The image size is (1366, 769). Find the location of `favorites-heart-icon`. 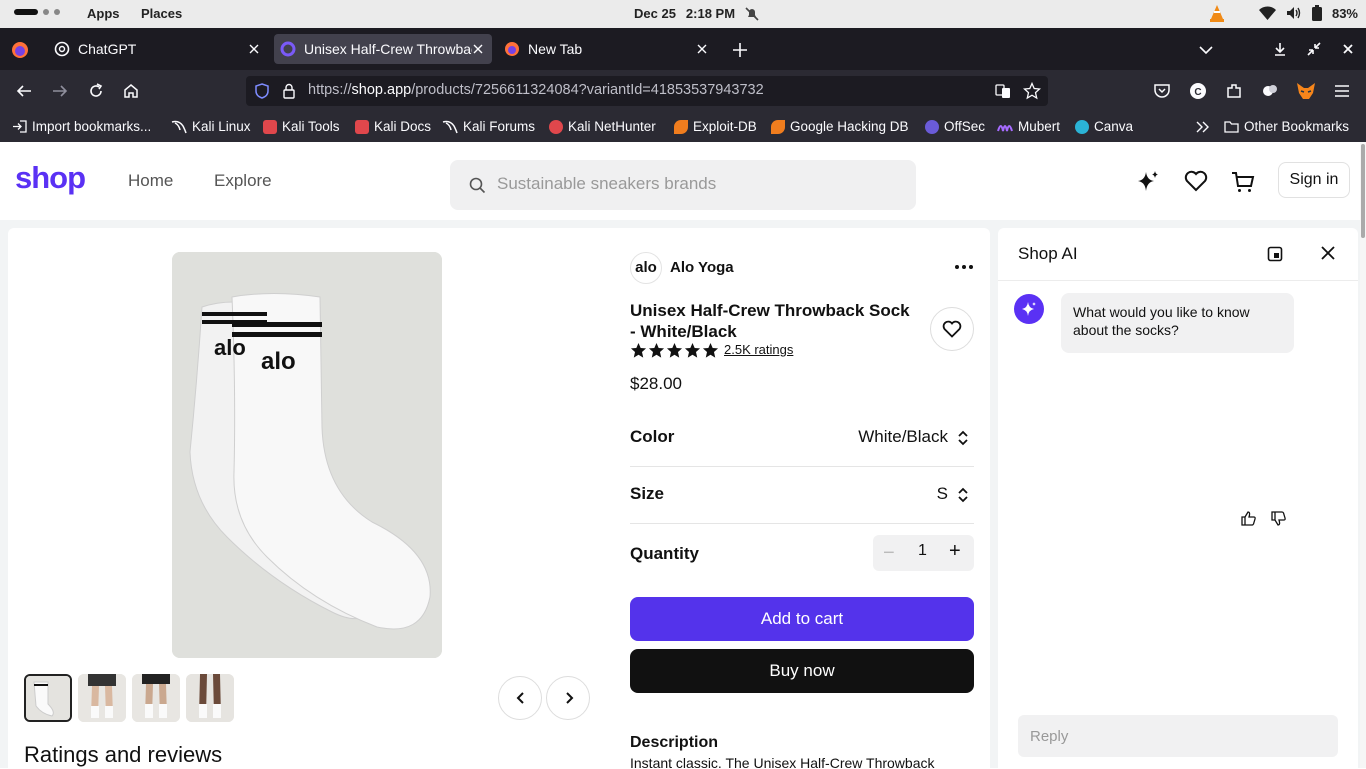

favorites-heart-icon is located at coordinates (1196, 181).